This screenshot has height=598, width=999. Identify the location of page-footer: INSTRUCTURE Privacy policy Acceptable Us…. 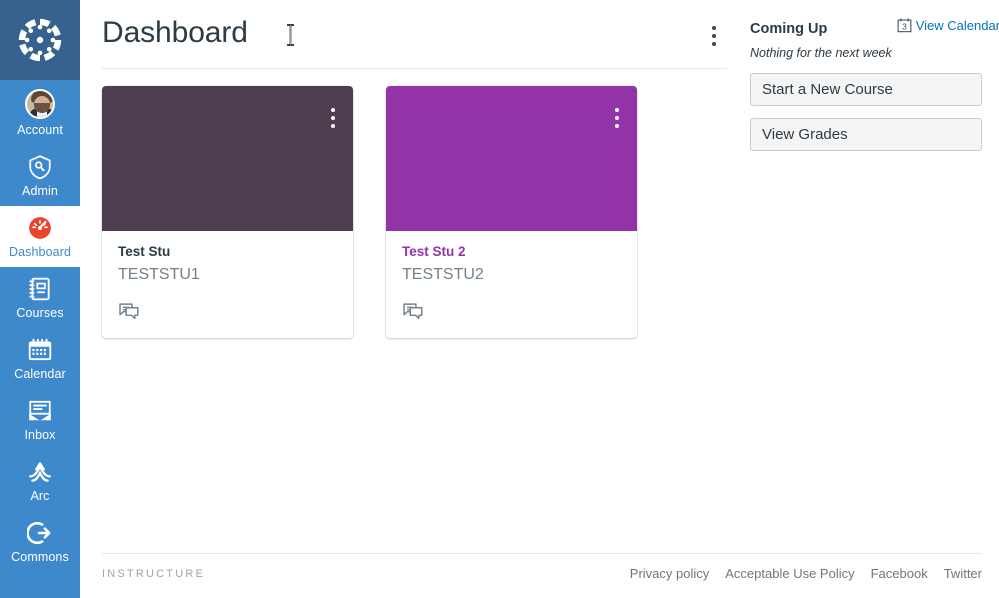
(542, 573).